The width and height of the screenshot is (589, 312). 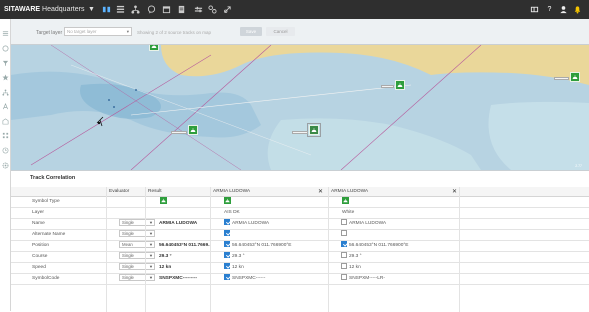 What do you see at coordinates (577, 9) in the screenshot?
I see `notification-icon` at bounding box center [577, 9].